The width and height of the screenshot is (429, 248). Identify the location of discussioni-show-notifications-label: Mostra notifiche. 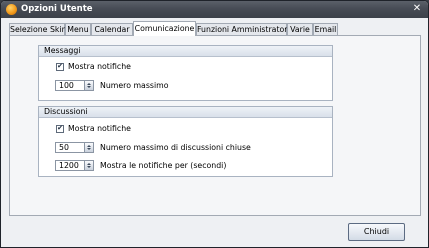
(99, 128).